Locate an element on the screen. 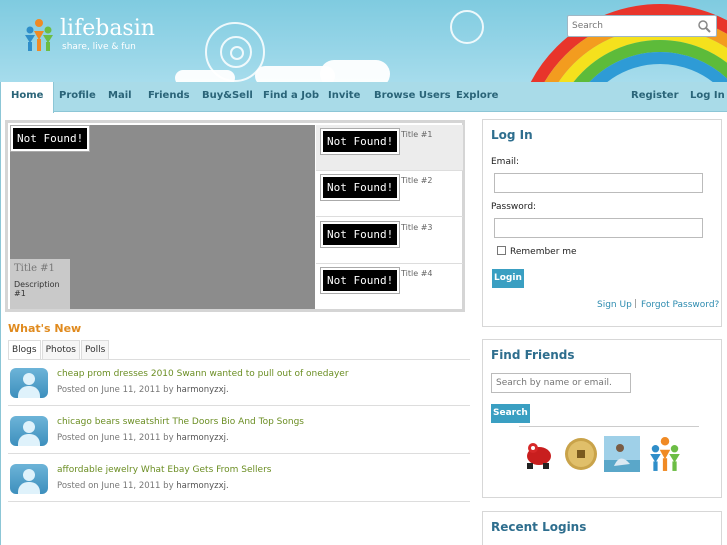  slider-thumb-2: Not Found! Title #2 is located at coordinates (389, 194).